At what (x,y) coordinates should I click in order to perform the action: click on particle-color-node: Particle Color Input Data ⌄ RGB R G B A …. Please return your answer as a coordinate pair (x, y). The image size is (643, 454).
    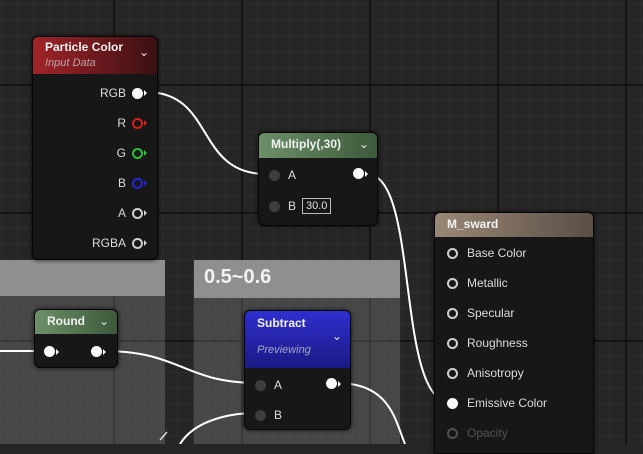
    Looking at the image, I should click on (95, 148).